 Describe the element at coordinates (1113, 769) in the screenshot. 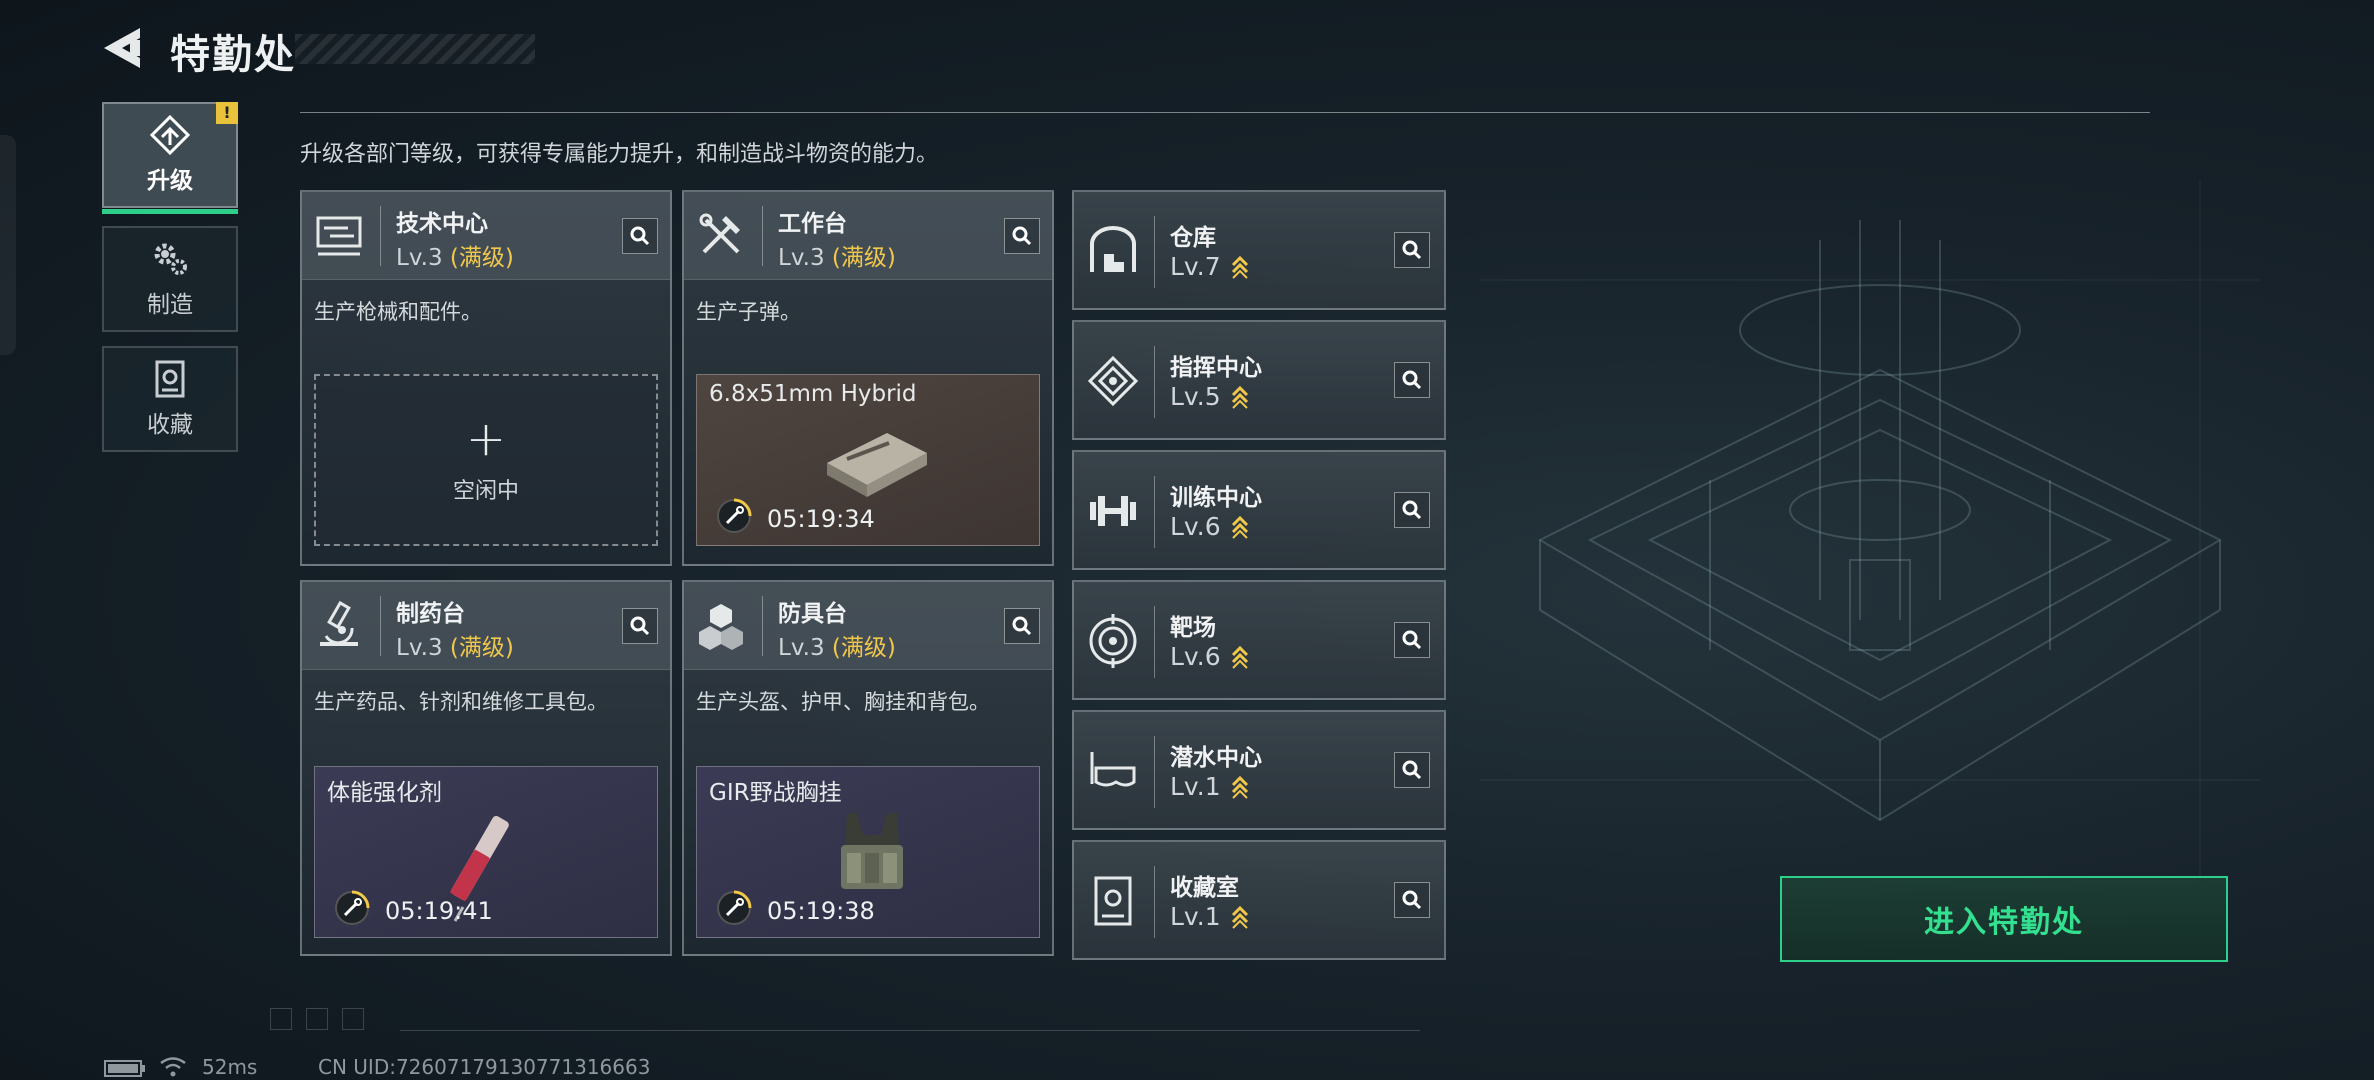

I see `diving-mask-icon` at that location.